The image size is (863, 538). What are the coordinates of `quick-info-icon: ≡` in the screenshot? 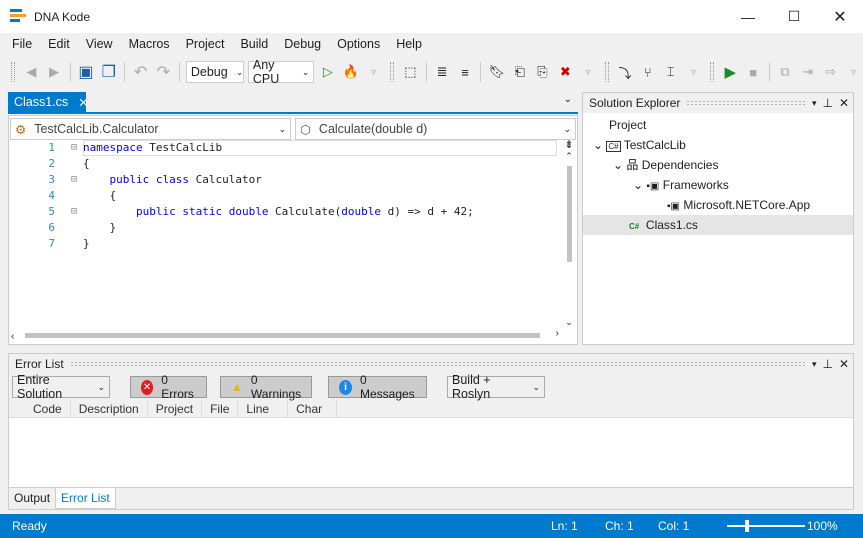 It's located at (465, 72).